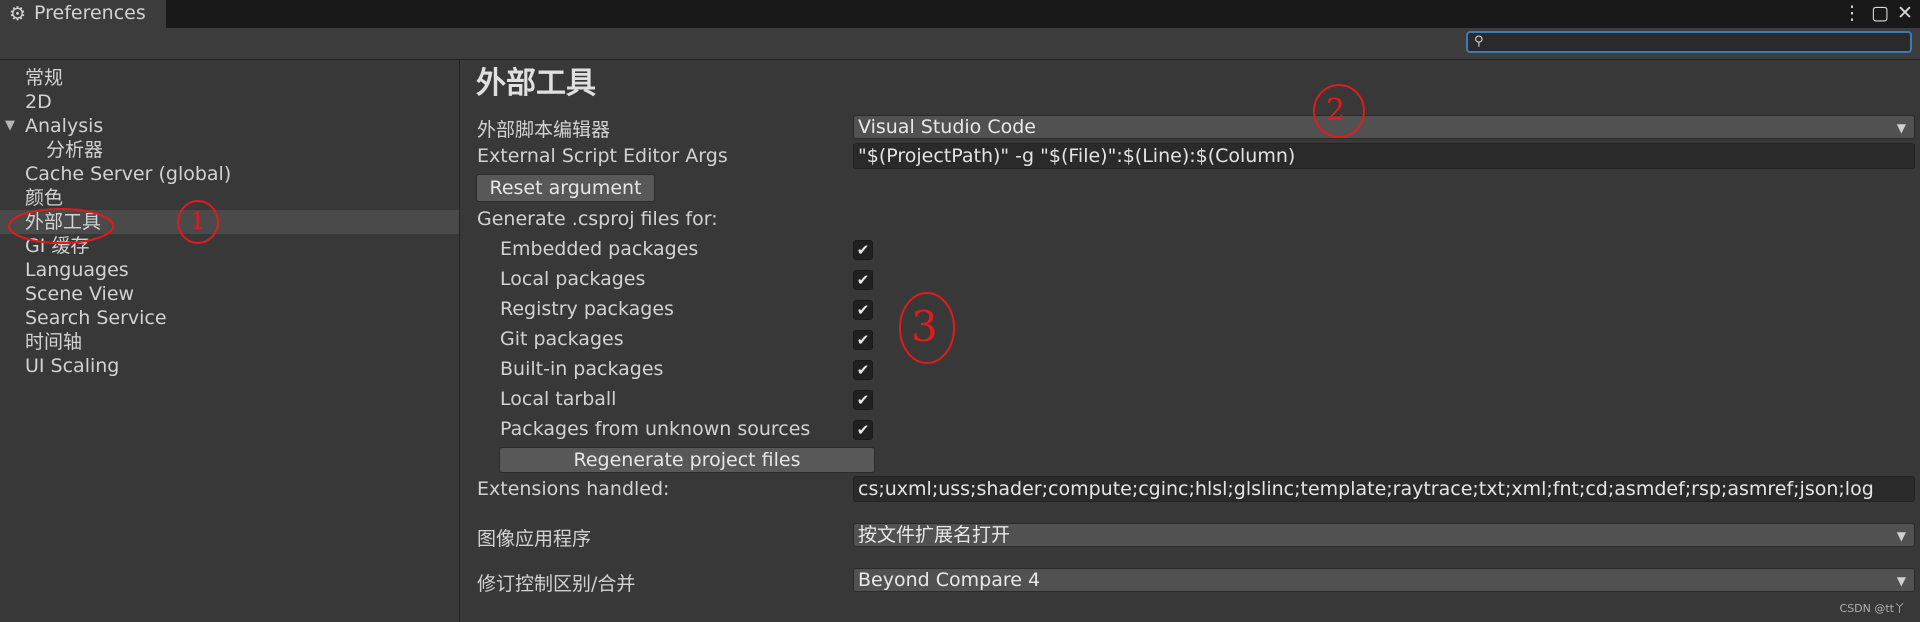  What do you see at coordinates (602, 156) in the screenshot?
I see `editor-args-label: External Script Editor Args` at bounding box center [602, 156].